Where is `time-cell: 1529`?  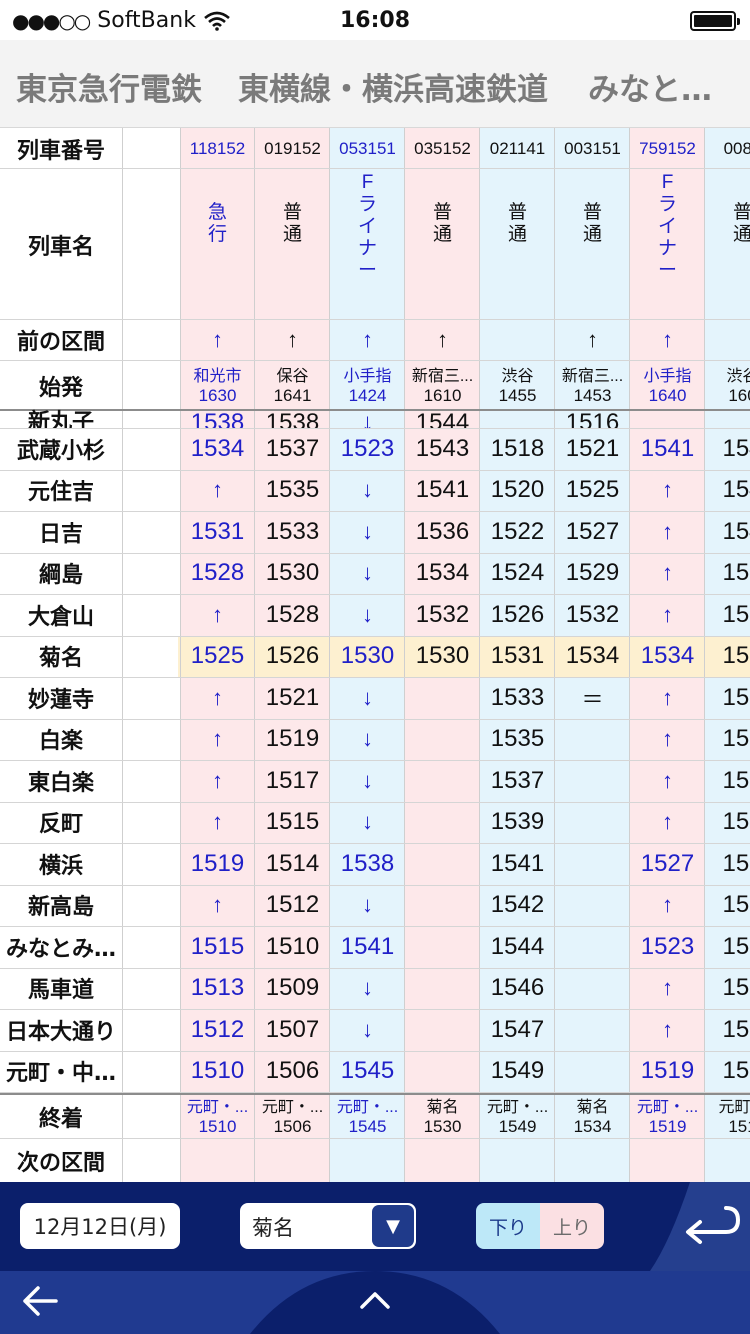 time-cell: 1529 is located at coordinates (592, 574).